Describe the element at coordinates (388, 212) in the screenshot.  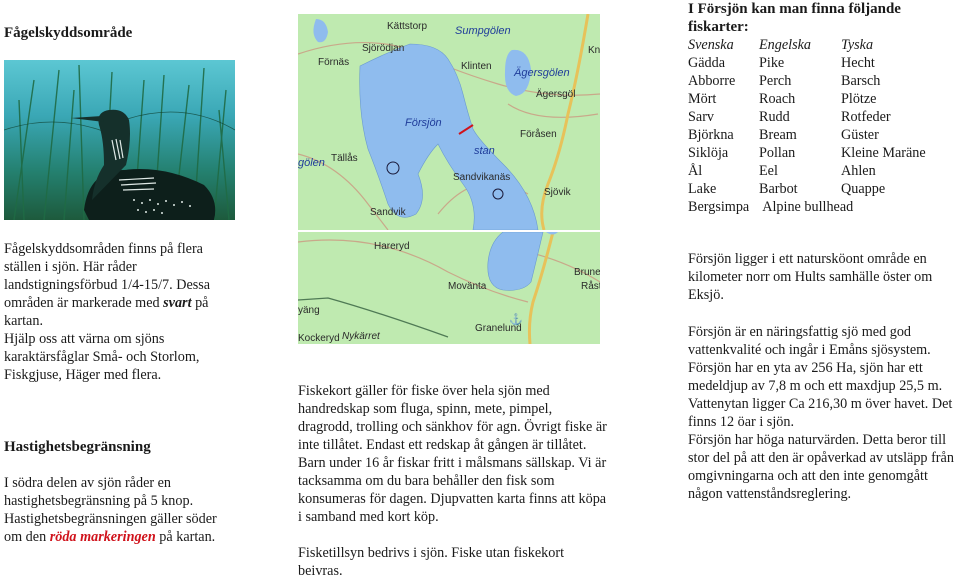
I see `map-label: Sandvik` at that location.